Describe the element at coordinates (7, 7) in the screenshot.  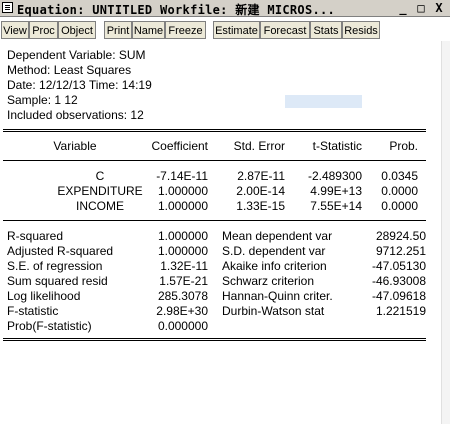
I see `window-icon` at that location.